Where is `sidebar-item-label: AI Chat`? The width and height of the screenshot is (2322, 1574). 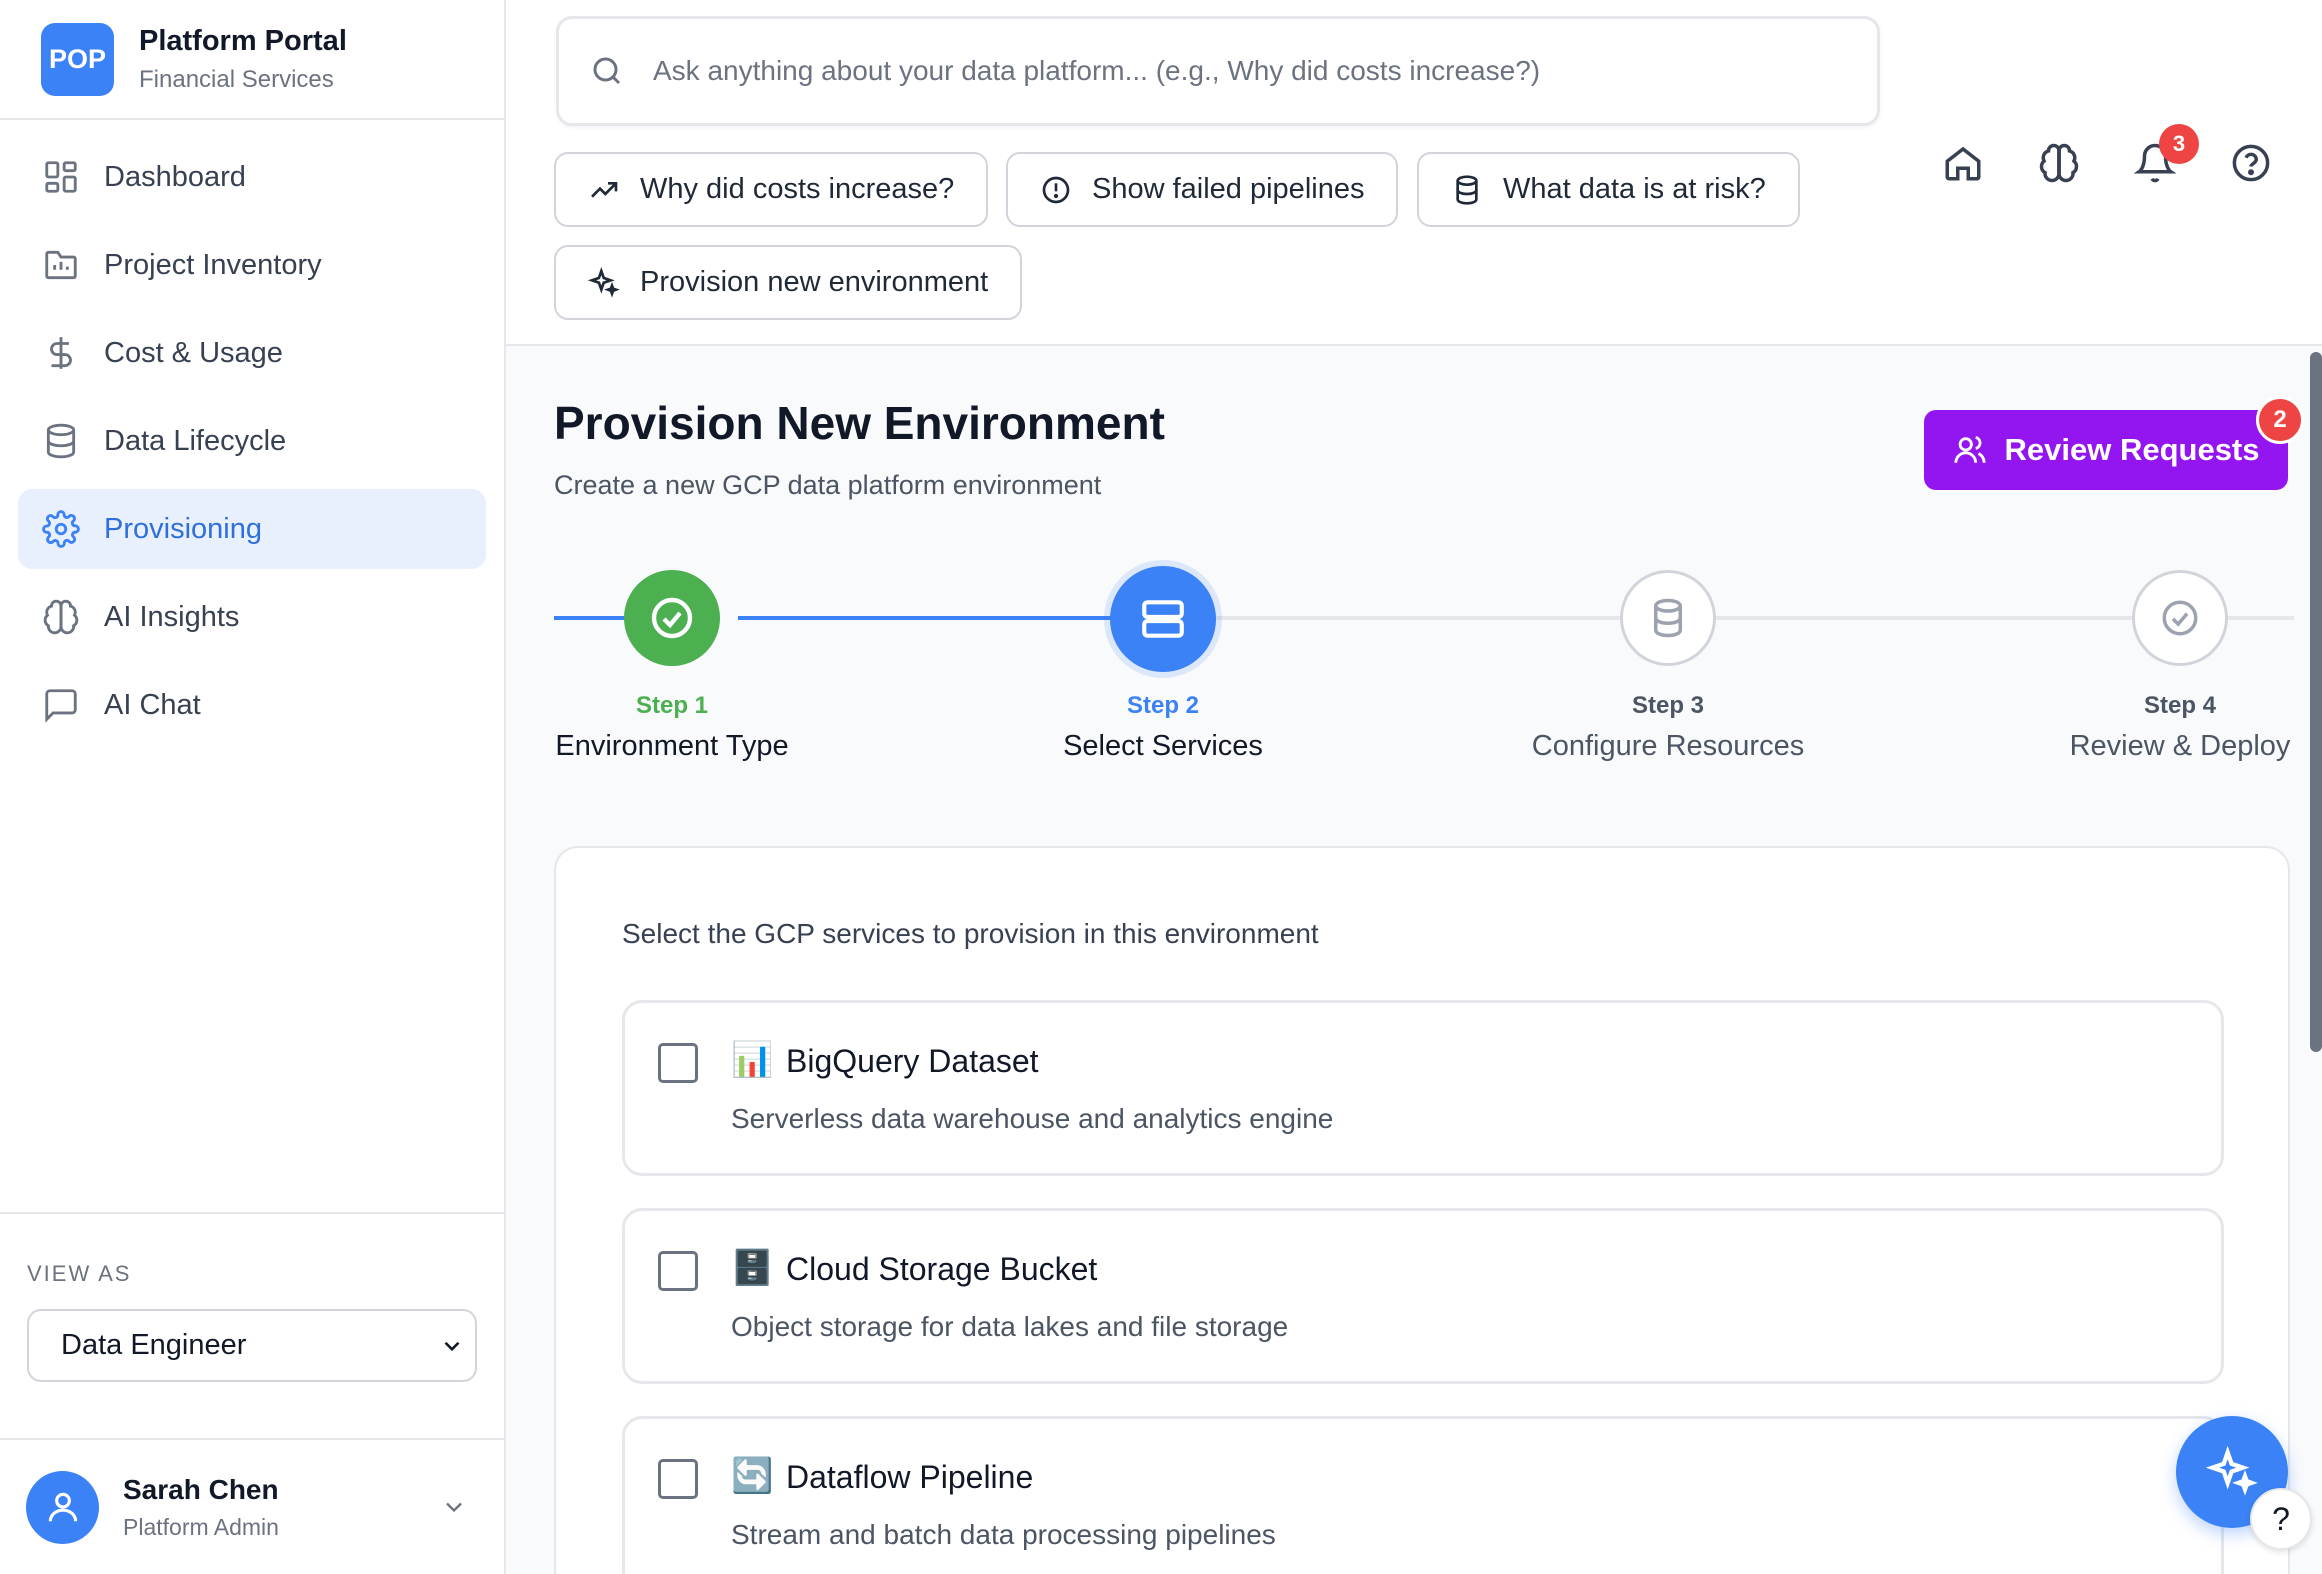
sidebar-item-label: AI Chat is located at coordinates (152, 704).